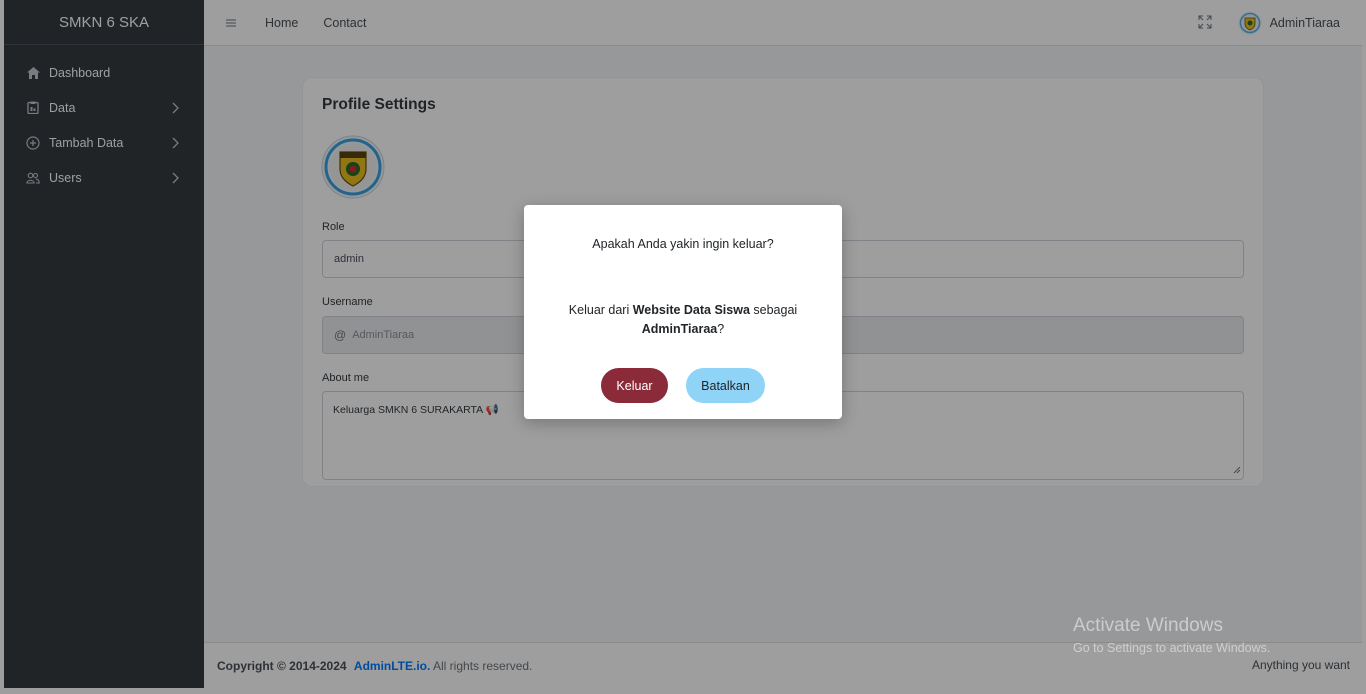 The height and width of the screenshot is (694, 1366). I want to click on msg-site: Website Data Siswa, so click(691, 310).